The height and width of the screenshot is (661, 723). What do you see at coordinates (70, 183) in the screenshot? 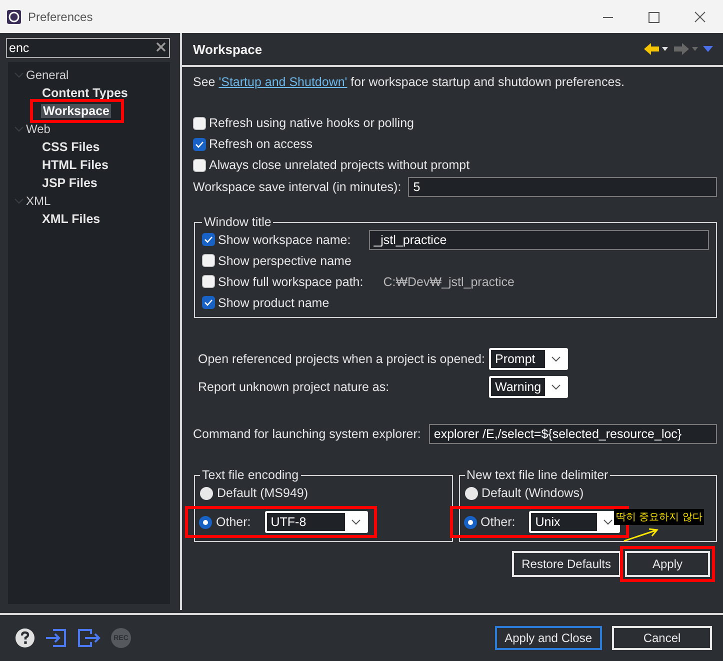
I see `tree-item: JSP Files` at bounding box center [70, 183].